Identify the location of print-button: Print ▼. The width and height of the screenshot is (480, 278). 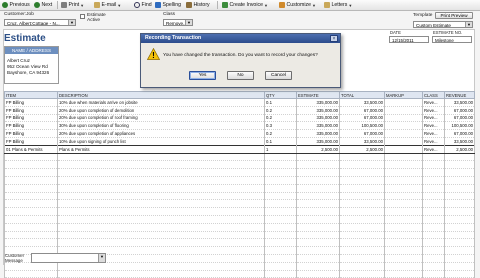
(72, 5).